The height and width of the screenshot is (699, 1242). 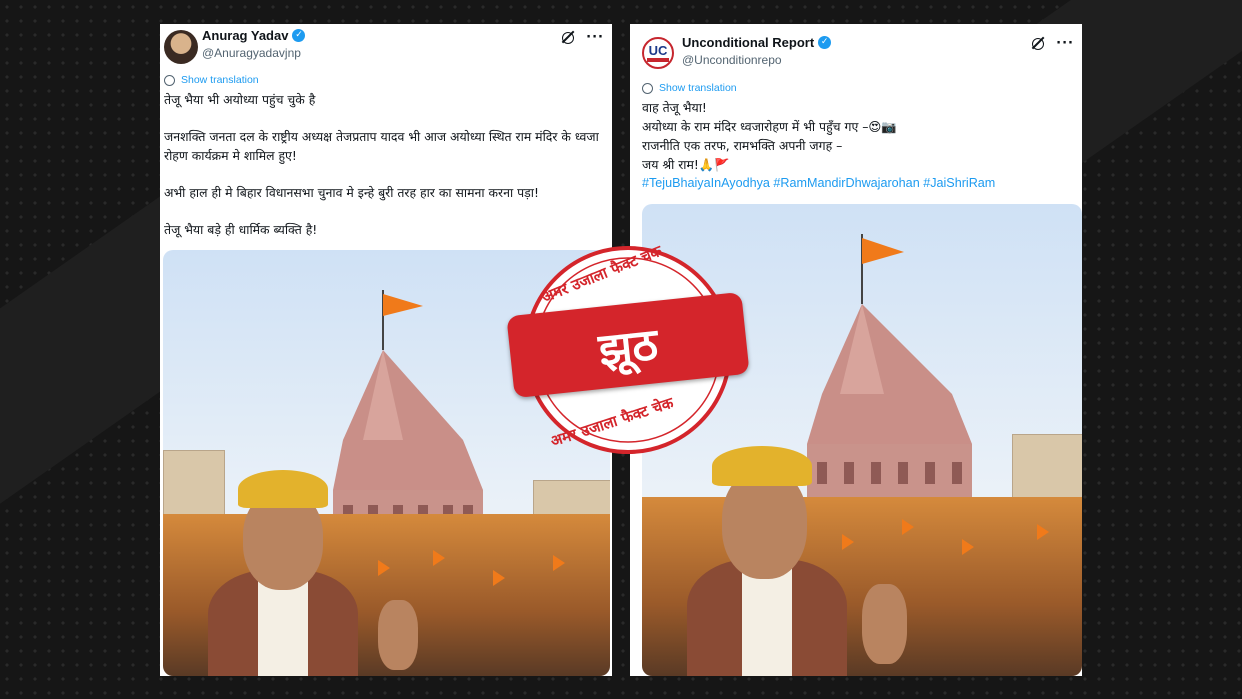 What do you see at coordinates (686, 164) in the screenshot?
I see `post-line: जय श्री राम!🙏🚩` at bounding box center [686, 164].